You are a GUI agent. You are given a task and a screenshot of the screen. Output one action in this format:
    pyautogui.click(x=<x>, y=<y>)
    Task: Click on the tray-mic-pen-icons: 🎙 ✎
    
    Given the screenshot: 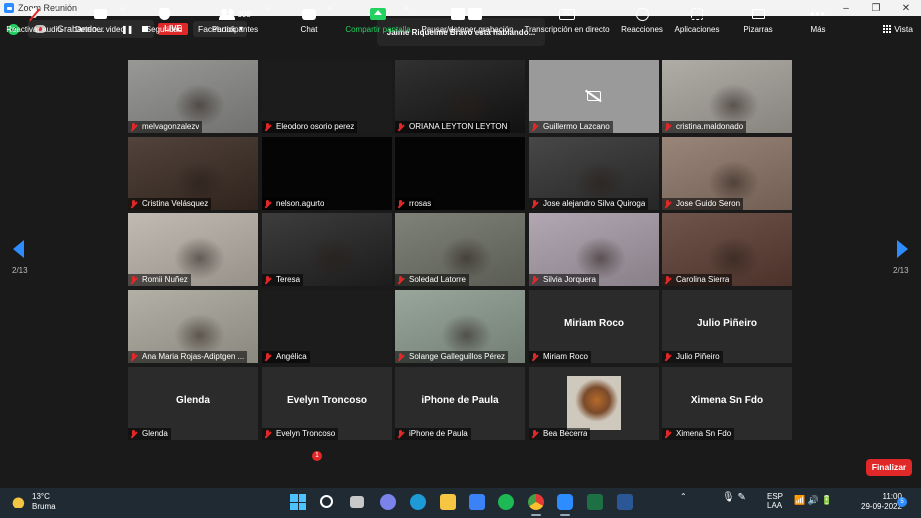 What is the action you would take?
    pyautogui.click(x=734, y=497)
    